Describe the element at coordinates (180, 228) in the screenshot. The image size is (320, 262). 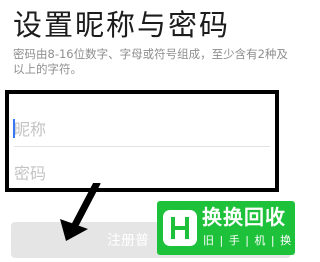
I see `h-logo-icon` at that location.